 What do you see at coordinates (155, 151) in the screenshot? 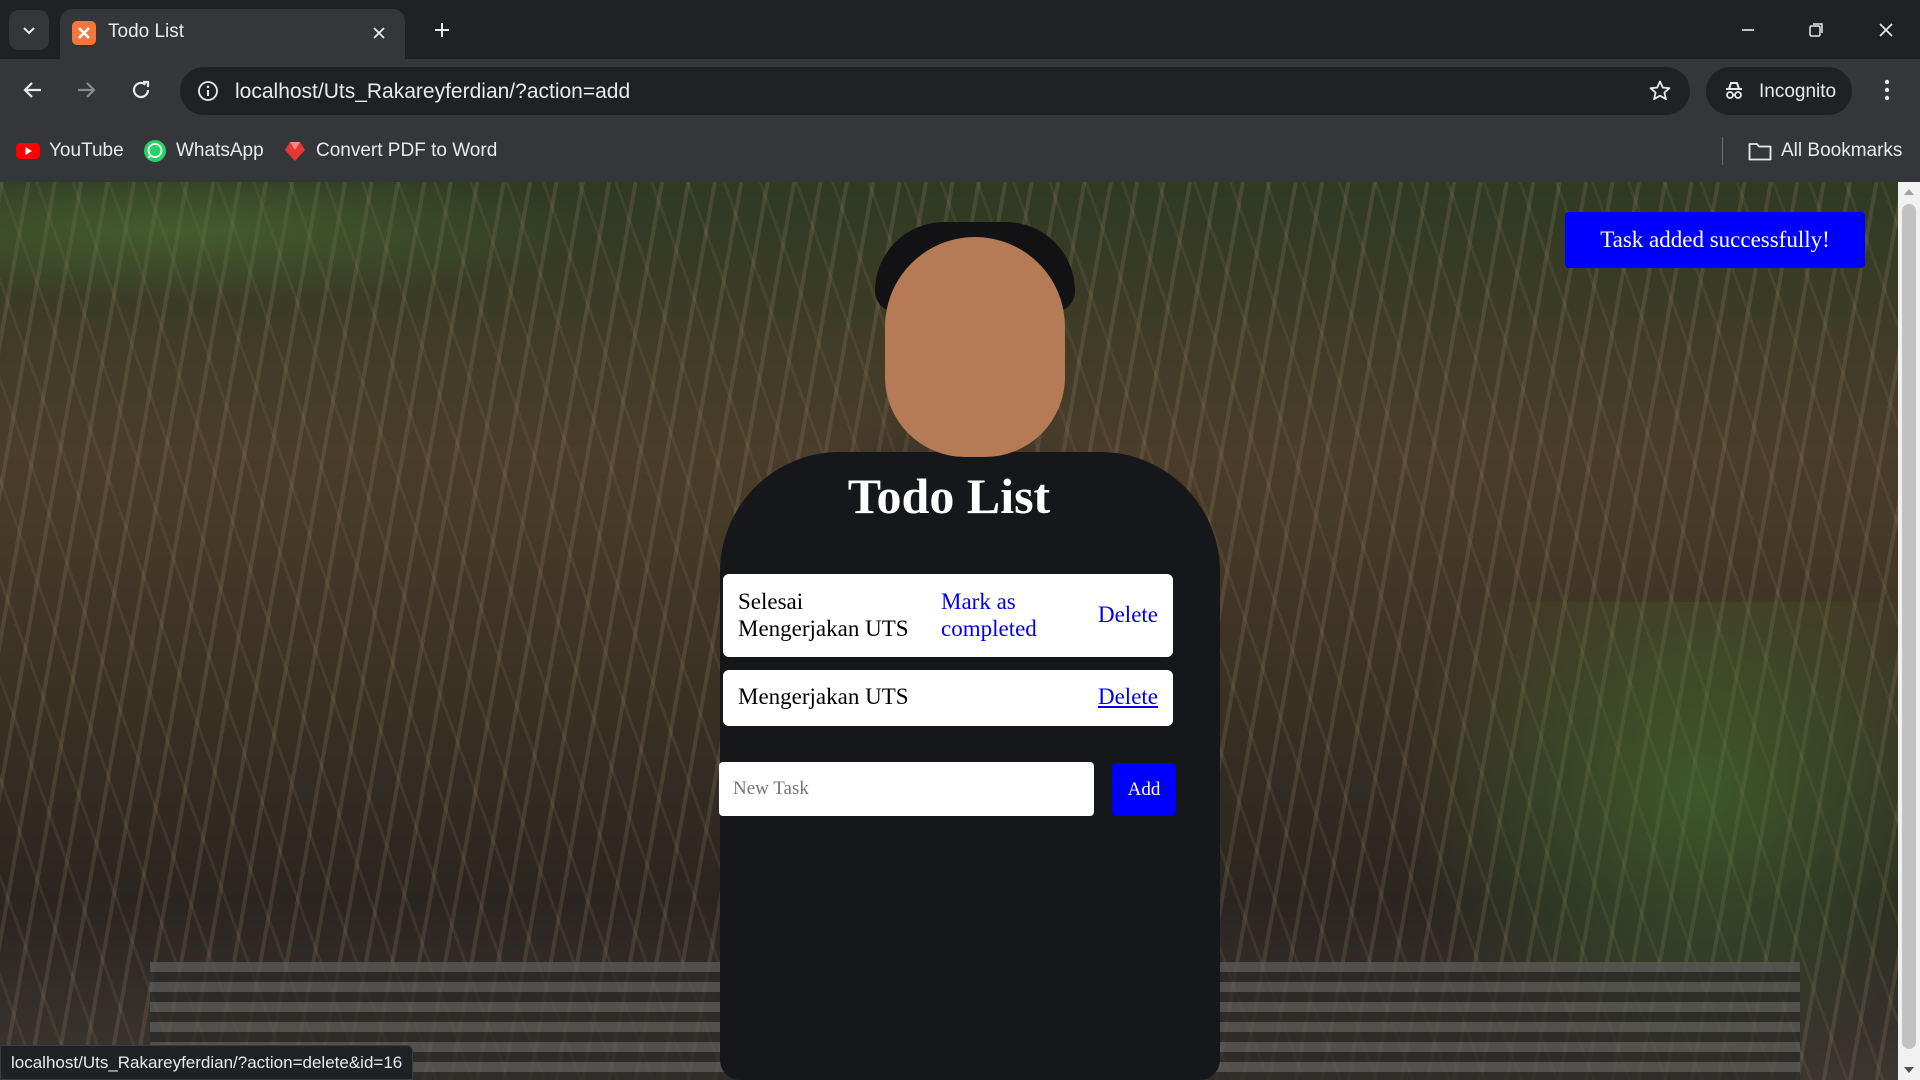
I see `whatsapp-icon` at bounding box center [155, 151].